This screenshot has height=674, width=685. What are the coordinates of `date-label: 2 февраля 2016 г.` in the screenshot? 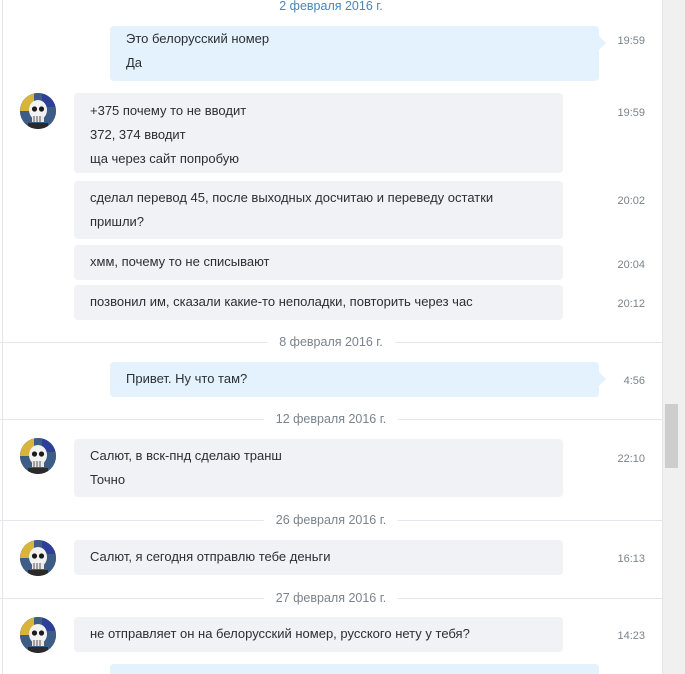 It's located at (331, 7).